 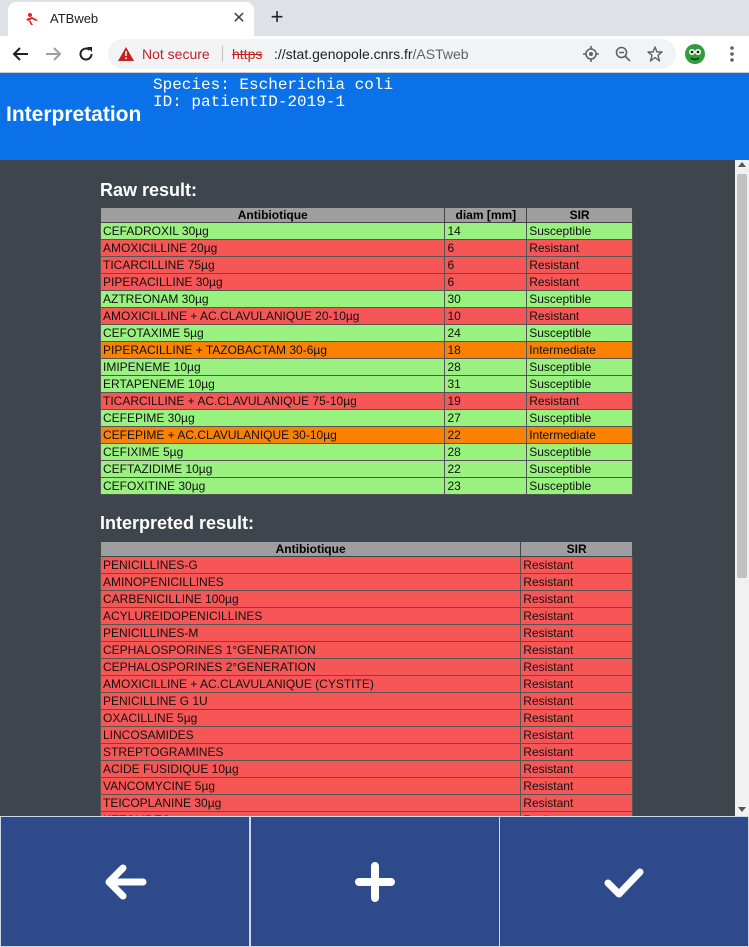 I want to click on url-path: /ASTweb, so click(x=440, y=54).